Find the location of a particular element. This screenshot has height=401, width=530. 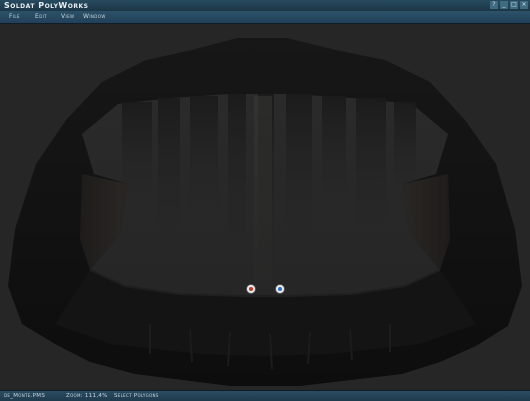

menu-window: Window is located at coordinates (94, 17).